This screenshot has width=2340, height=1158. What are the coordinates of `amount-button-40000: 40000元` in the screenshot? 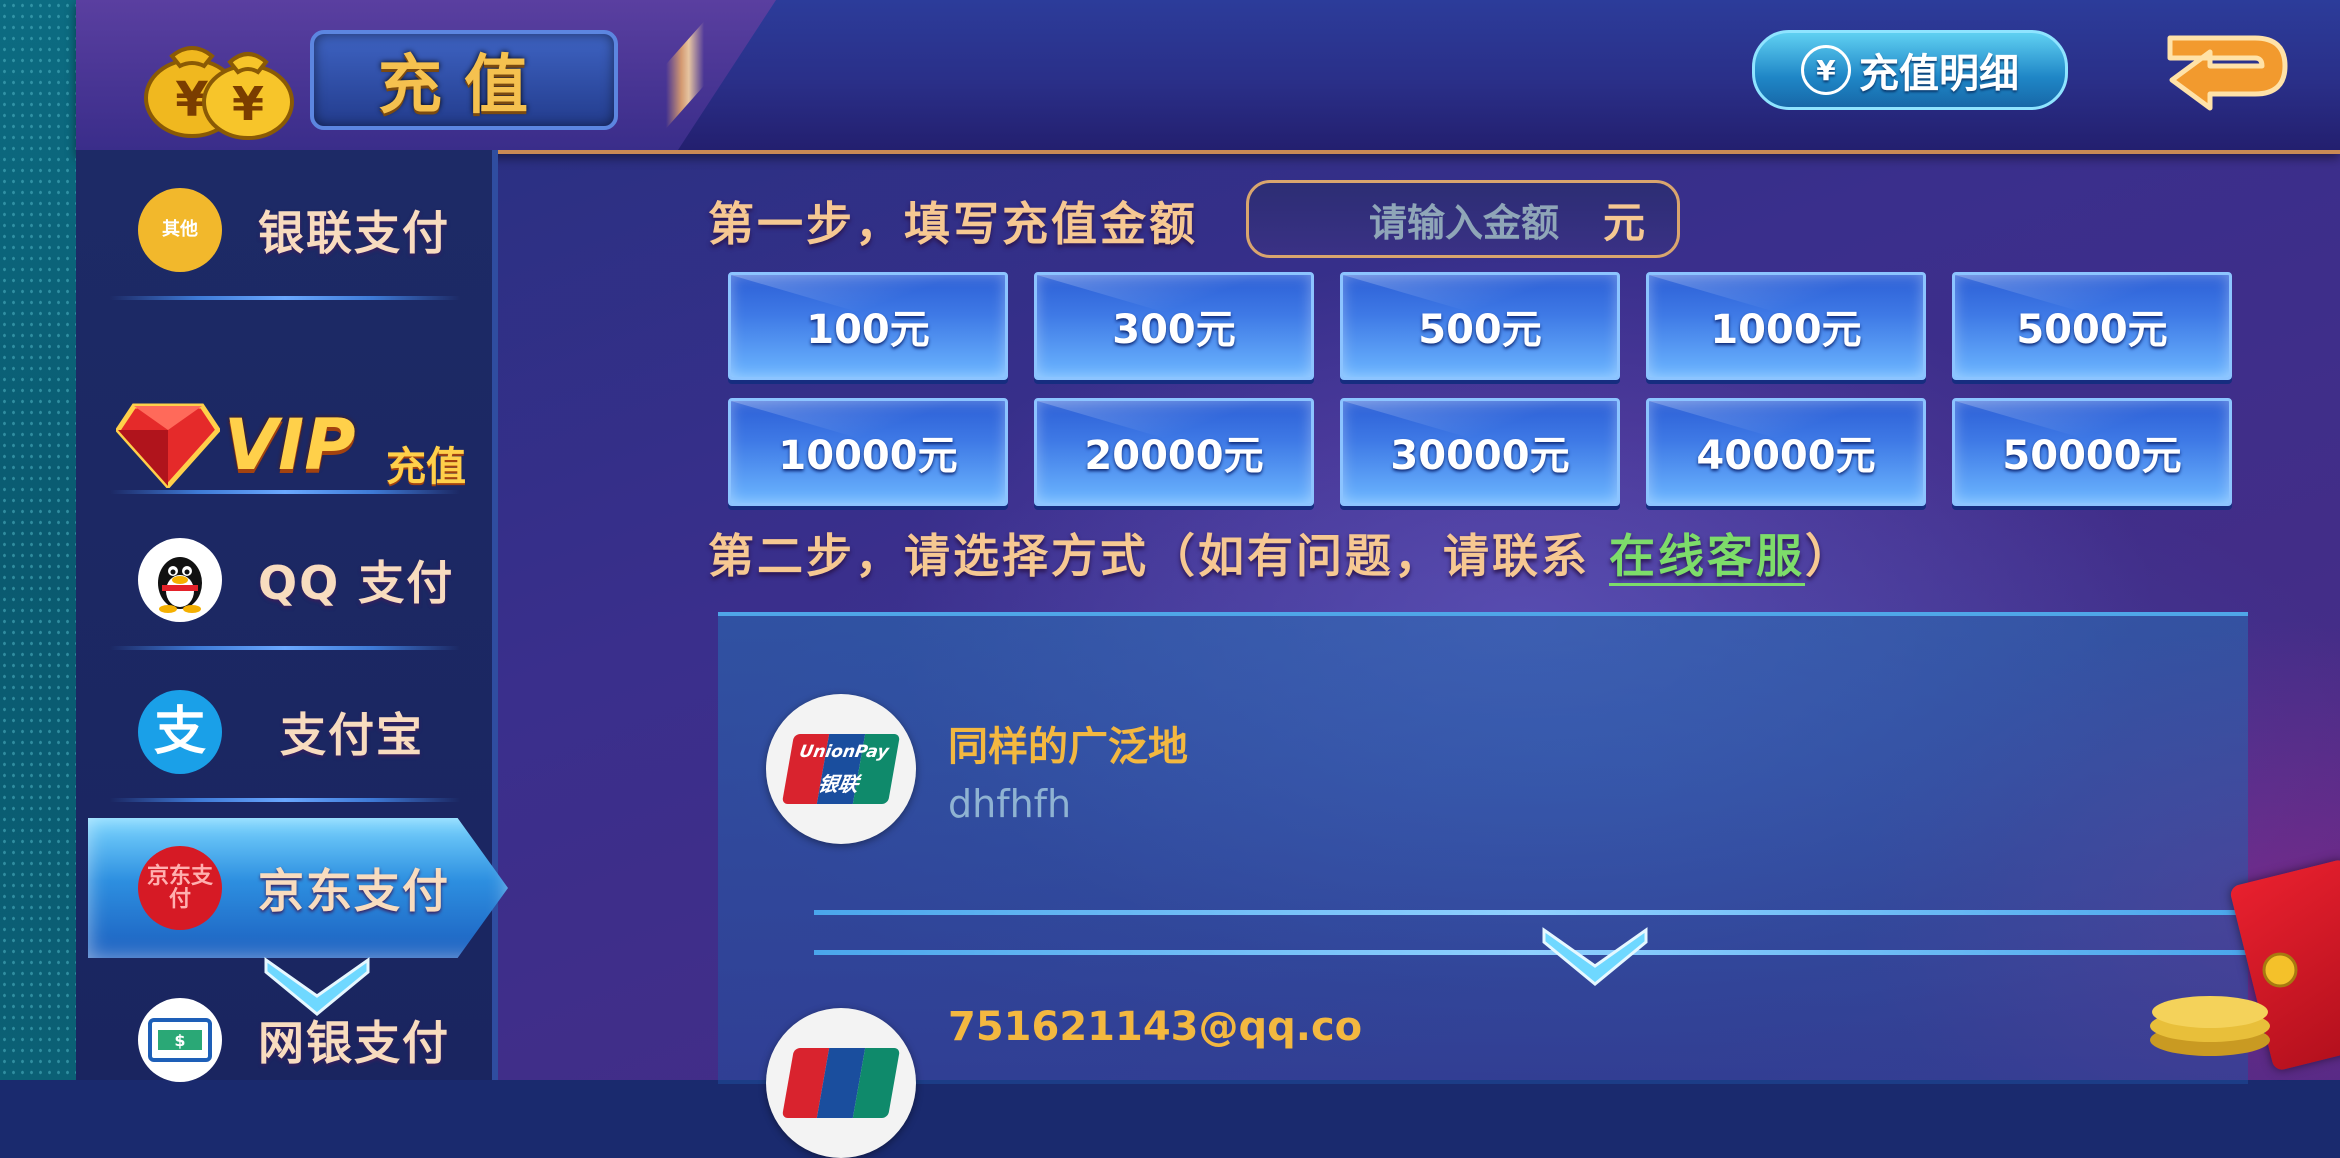 It's located at (1786, 452).